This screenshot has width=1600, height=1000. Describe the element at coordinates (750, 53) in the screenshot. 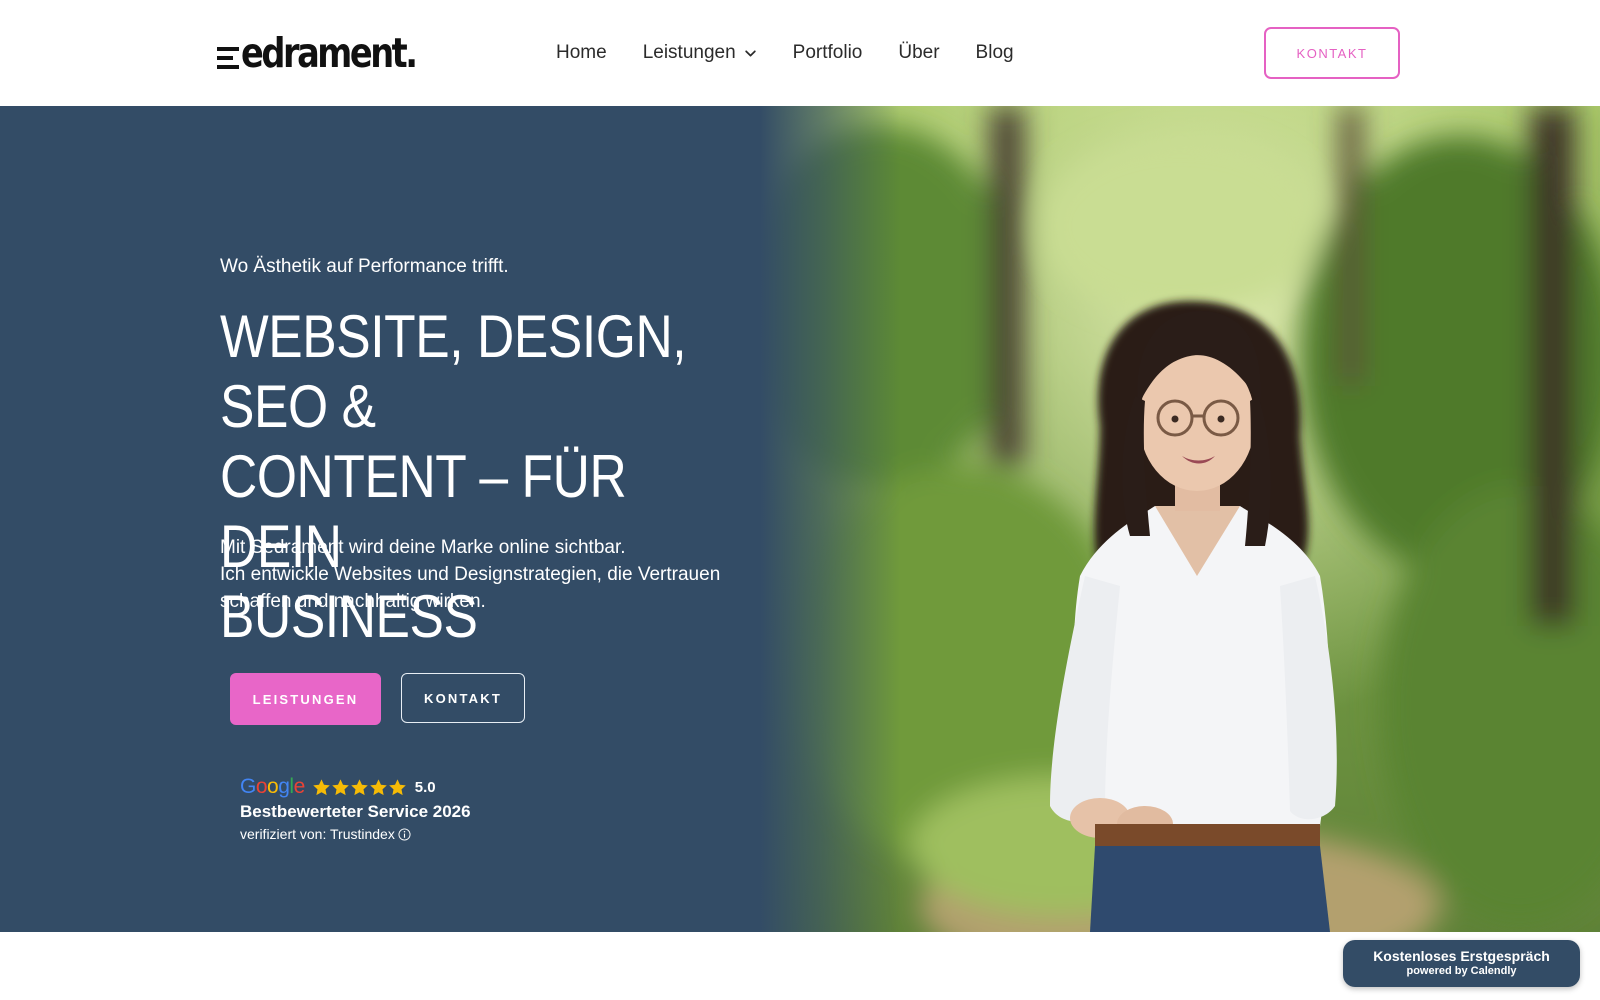

I see `chevron-down-icon` at that location.